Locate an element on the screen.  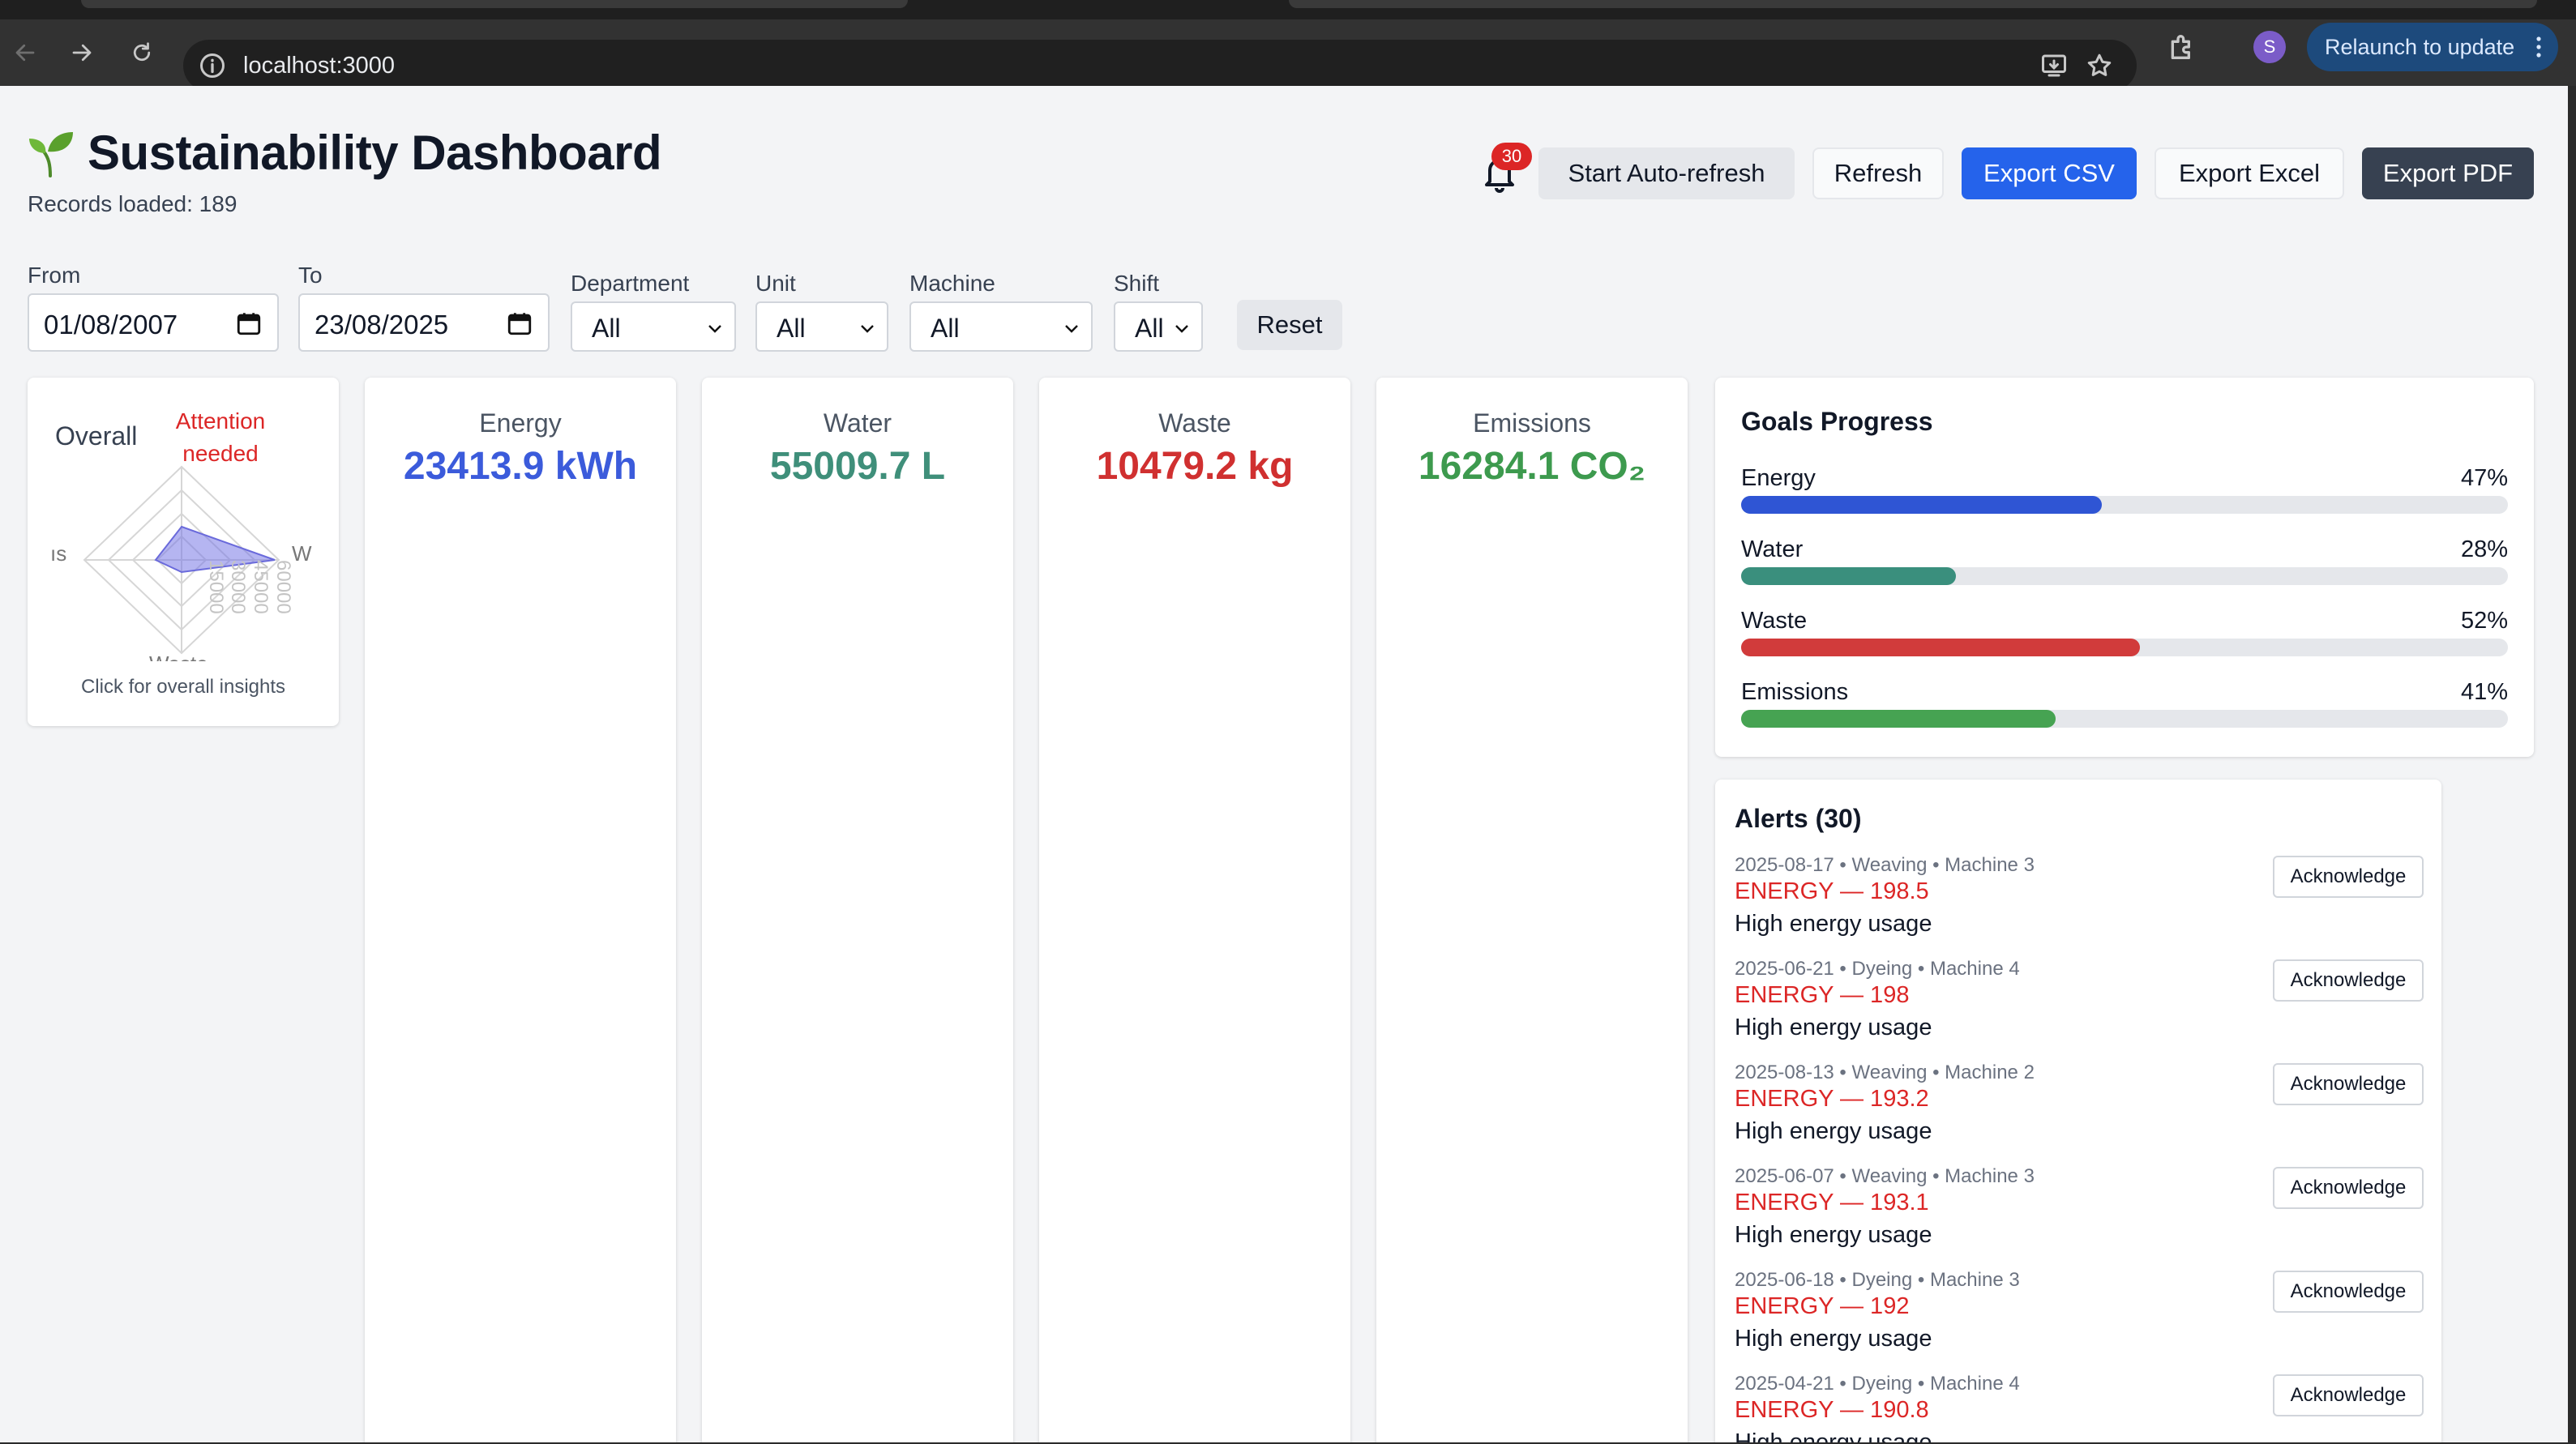
radar-tick-label: 60000 is located at coordinates (283, 587).